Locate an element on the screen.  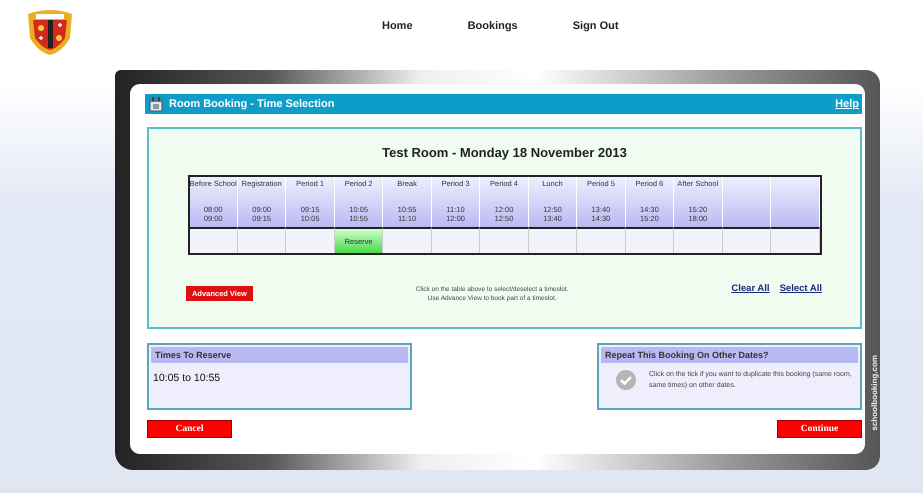
clear-all-link: Clear All is located at coordinates (750, 288).